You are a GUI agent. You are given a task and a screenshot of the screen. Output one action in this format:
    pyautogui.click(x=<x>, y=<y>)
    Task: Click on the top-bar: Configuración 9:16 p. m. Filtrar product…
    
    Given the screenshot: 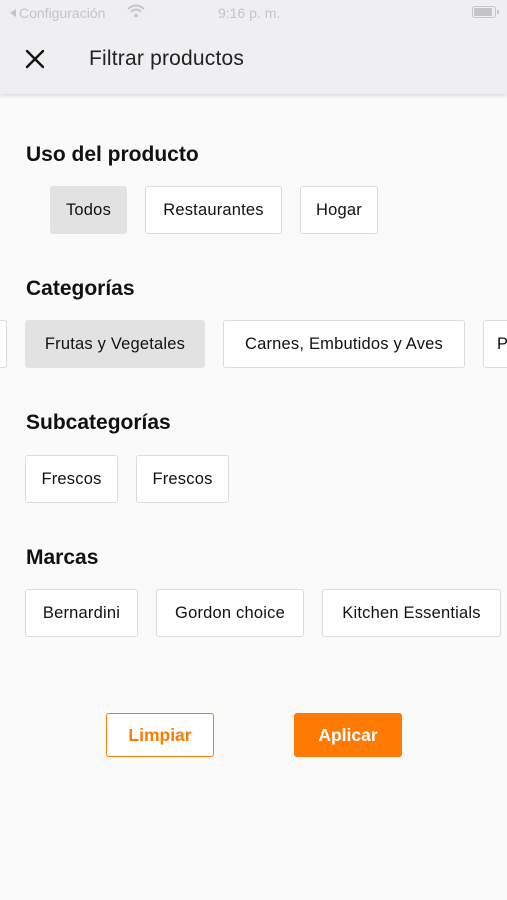 What is the action you would take?
    pyautogui.click(x=253, y=47)
    